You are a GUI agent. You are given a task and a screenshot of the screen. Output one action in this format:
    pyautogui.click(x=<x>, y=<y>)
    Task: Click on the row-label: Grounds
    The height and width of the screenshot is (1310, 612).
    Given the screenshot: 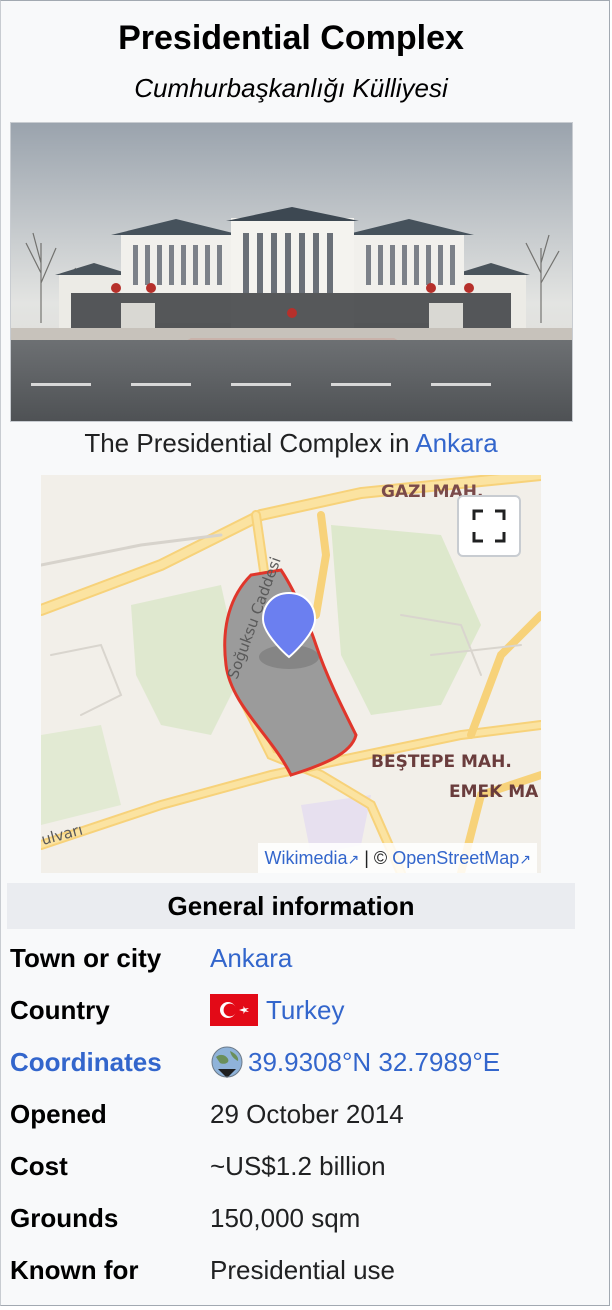 What is the action you would take?
    pyautogui.click(x=64, y=1218)
    